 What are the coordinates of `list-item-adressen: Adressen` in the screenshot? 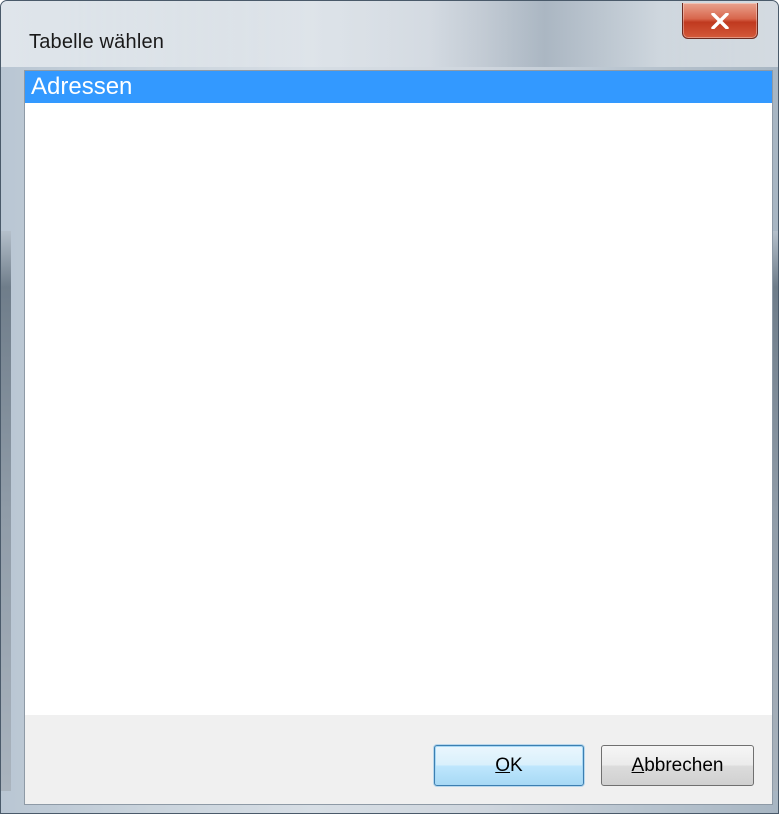 It's located at (398, 87).